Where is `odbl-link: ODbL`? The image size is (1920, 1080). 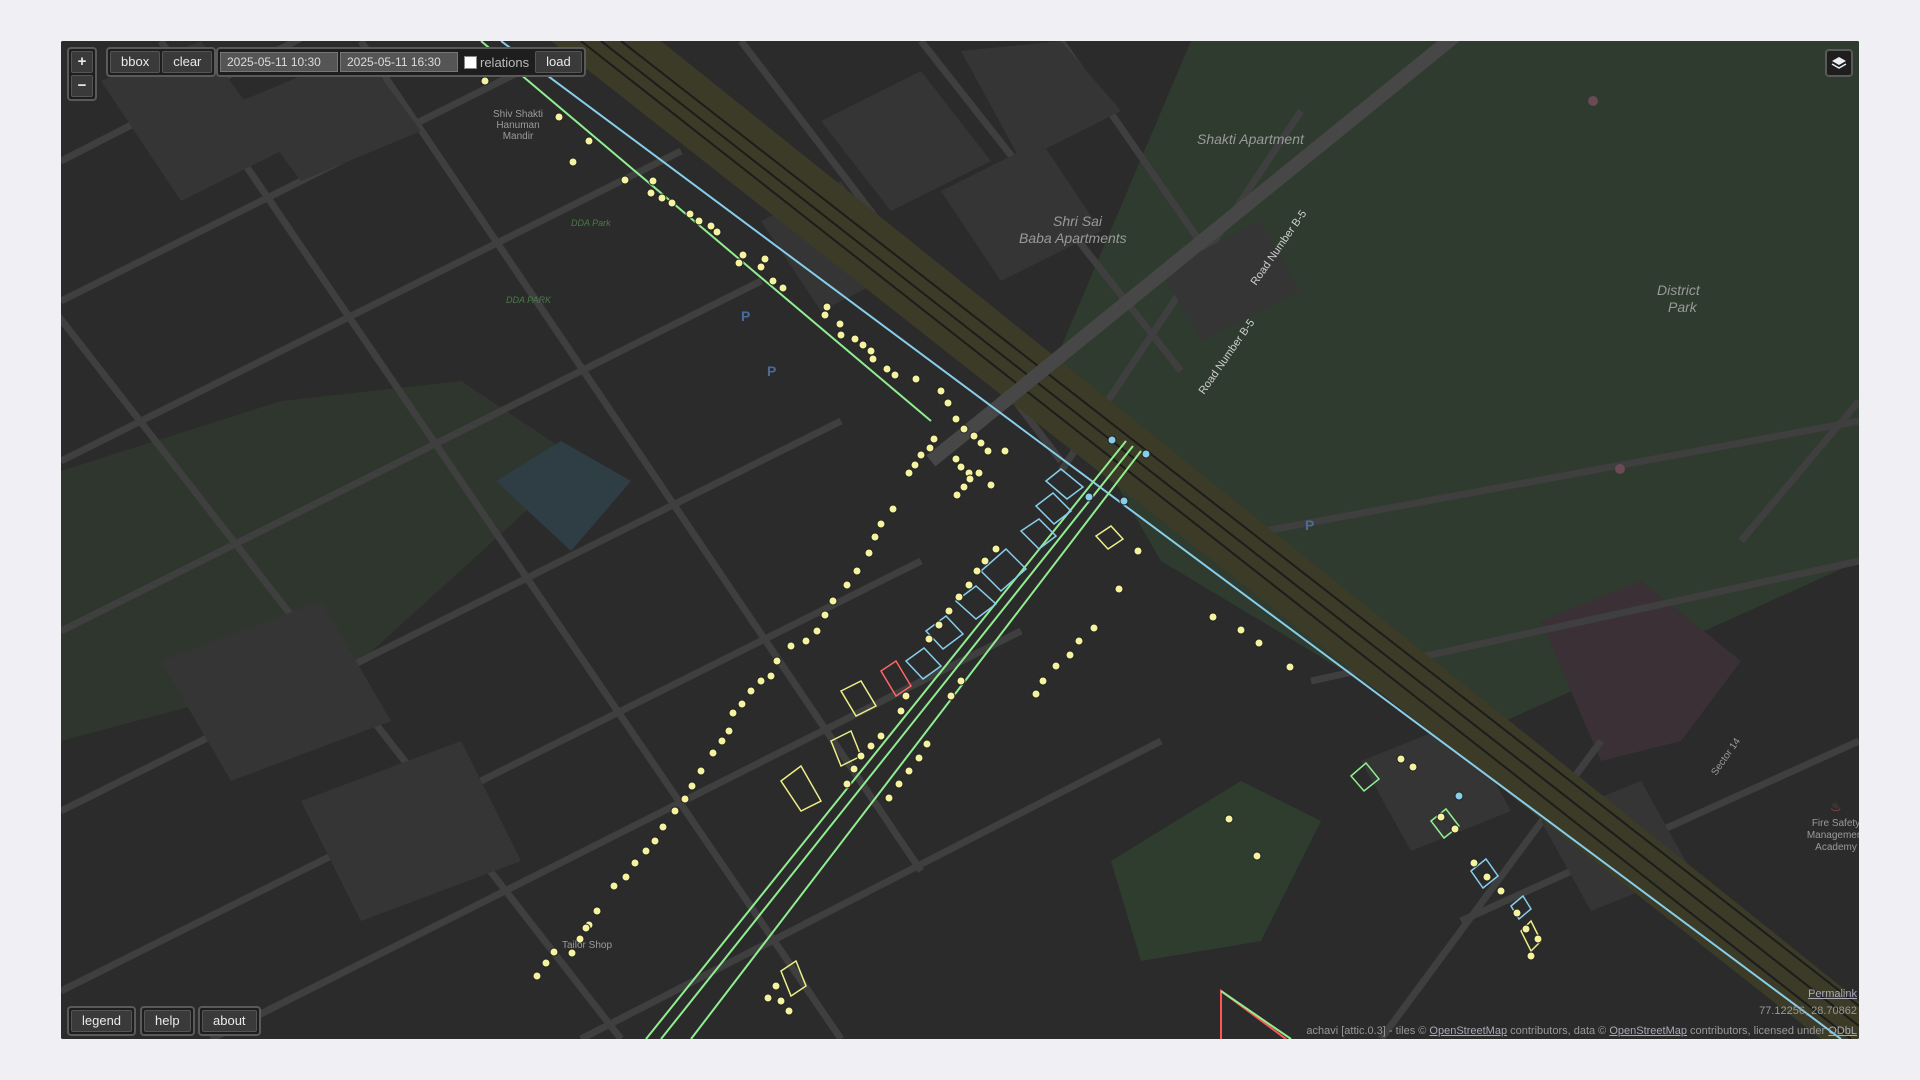
odbl-link: ODbL is located at coordinates (1842, 1031).